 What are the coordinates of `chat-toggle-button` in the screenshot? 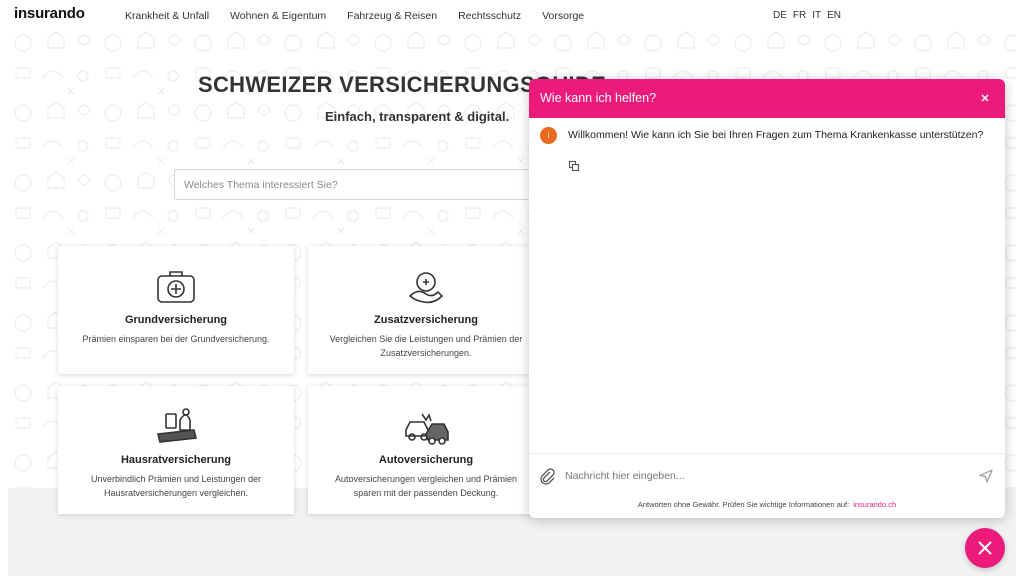 It's located at (985, 548).